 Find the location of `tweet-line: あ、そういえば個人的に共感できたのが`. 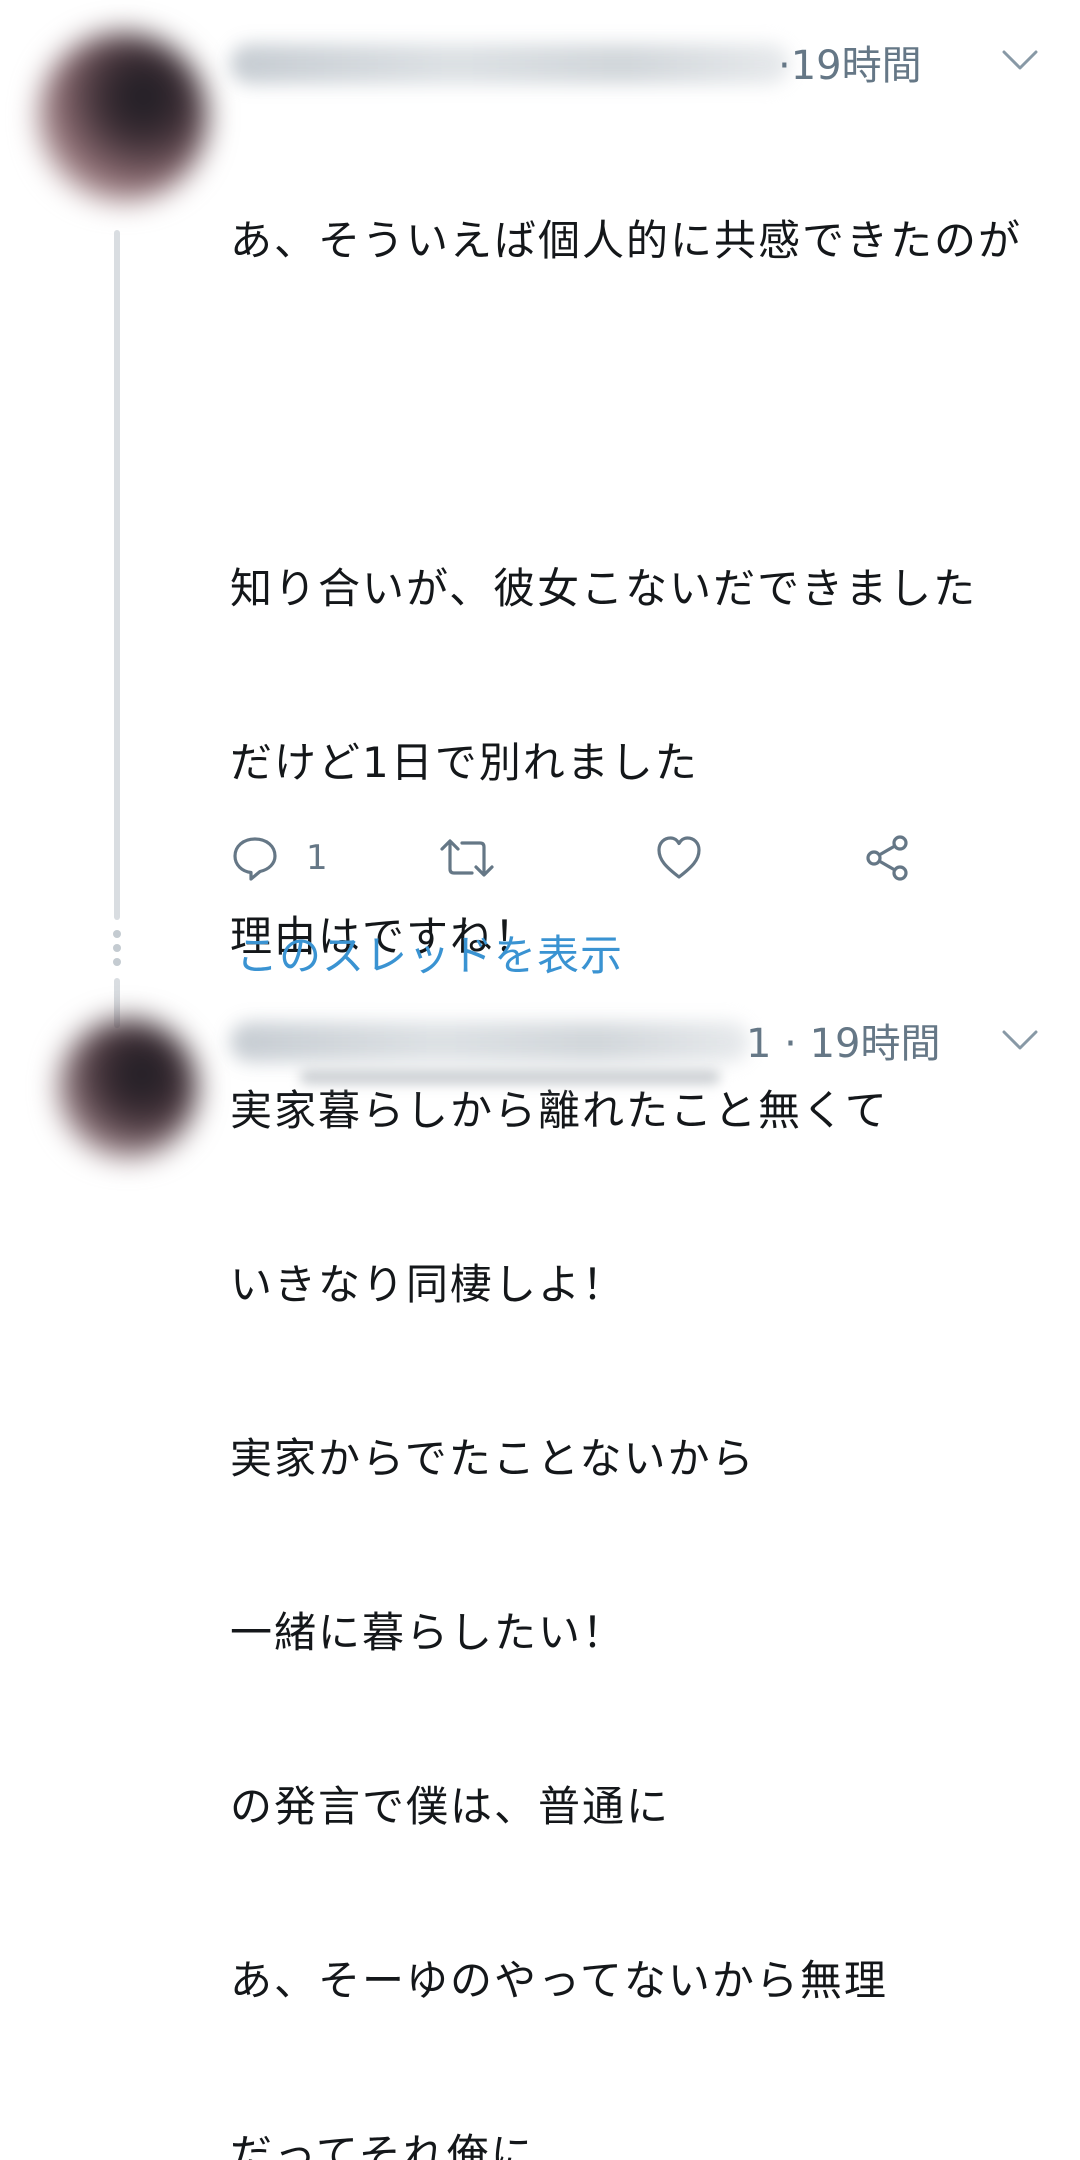

tweet-line: あ、そういえば個人的に共感できたのが is located at coordinates (626, 240).